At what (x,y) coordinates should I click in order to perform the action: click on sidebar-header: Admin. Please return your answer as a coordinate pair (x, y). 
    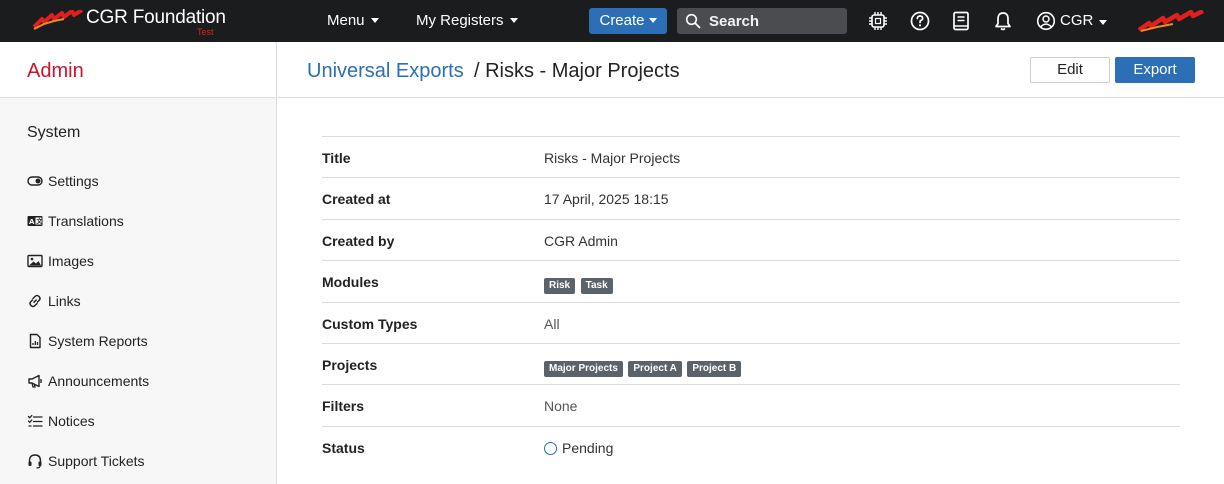
    Looking at the image, I should click on (138, 70).